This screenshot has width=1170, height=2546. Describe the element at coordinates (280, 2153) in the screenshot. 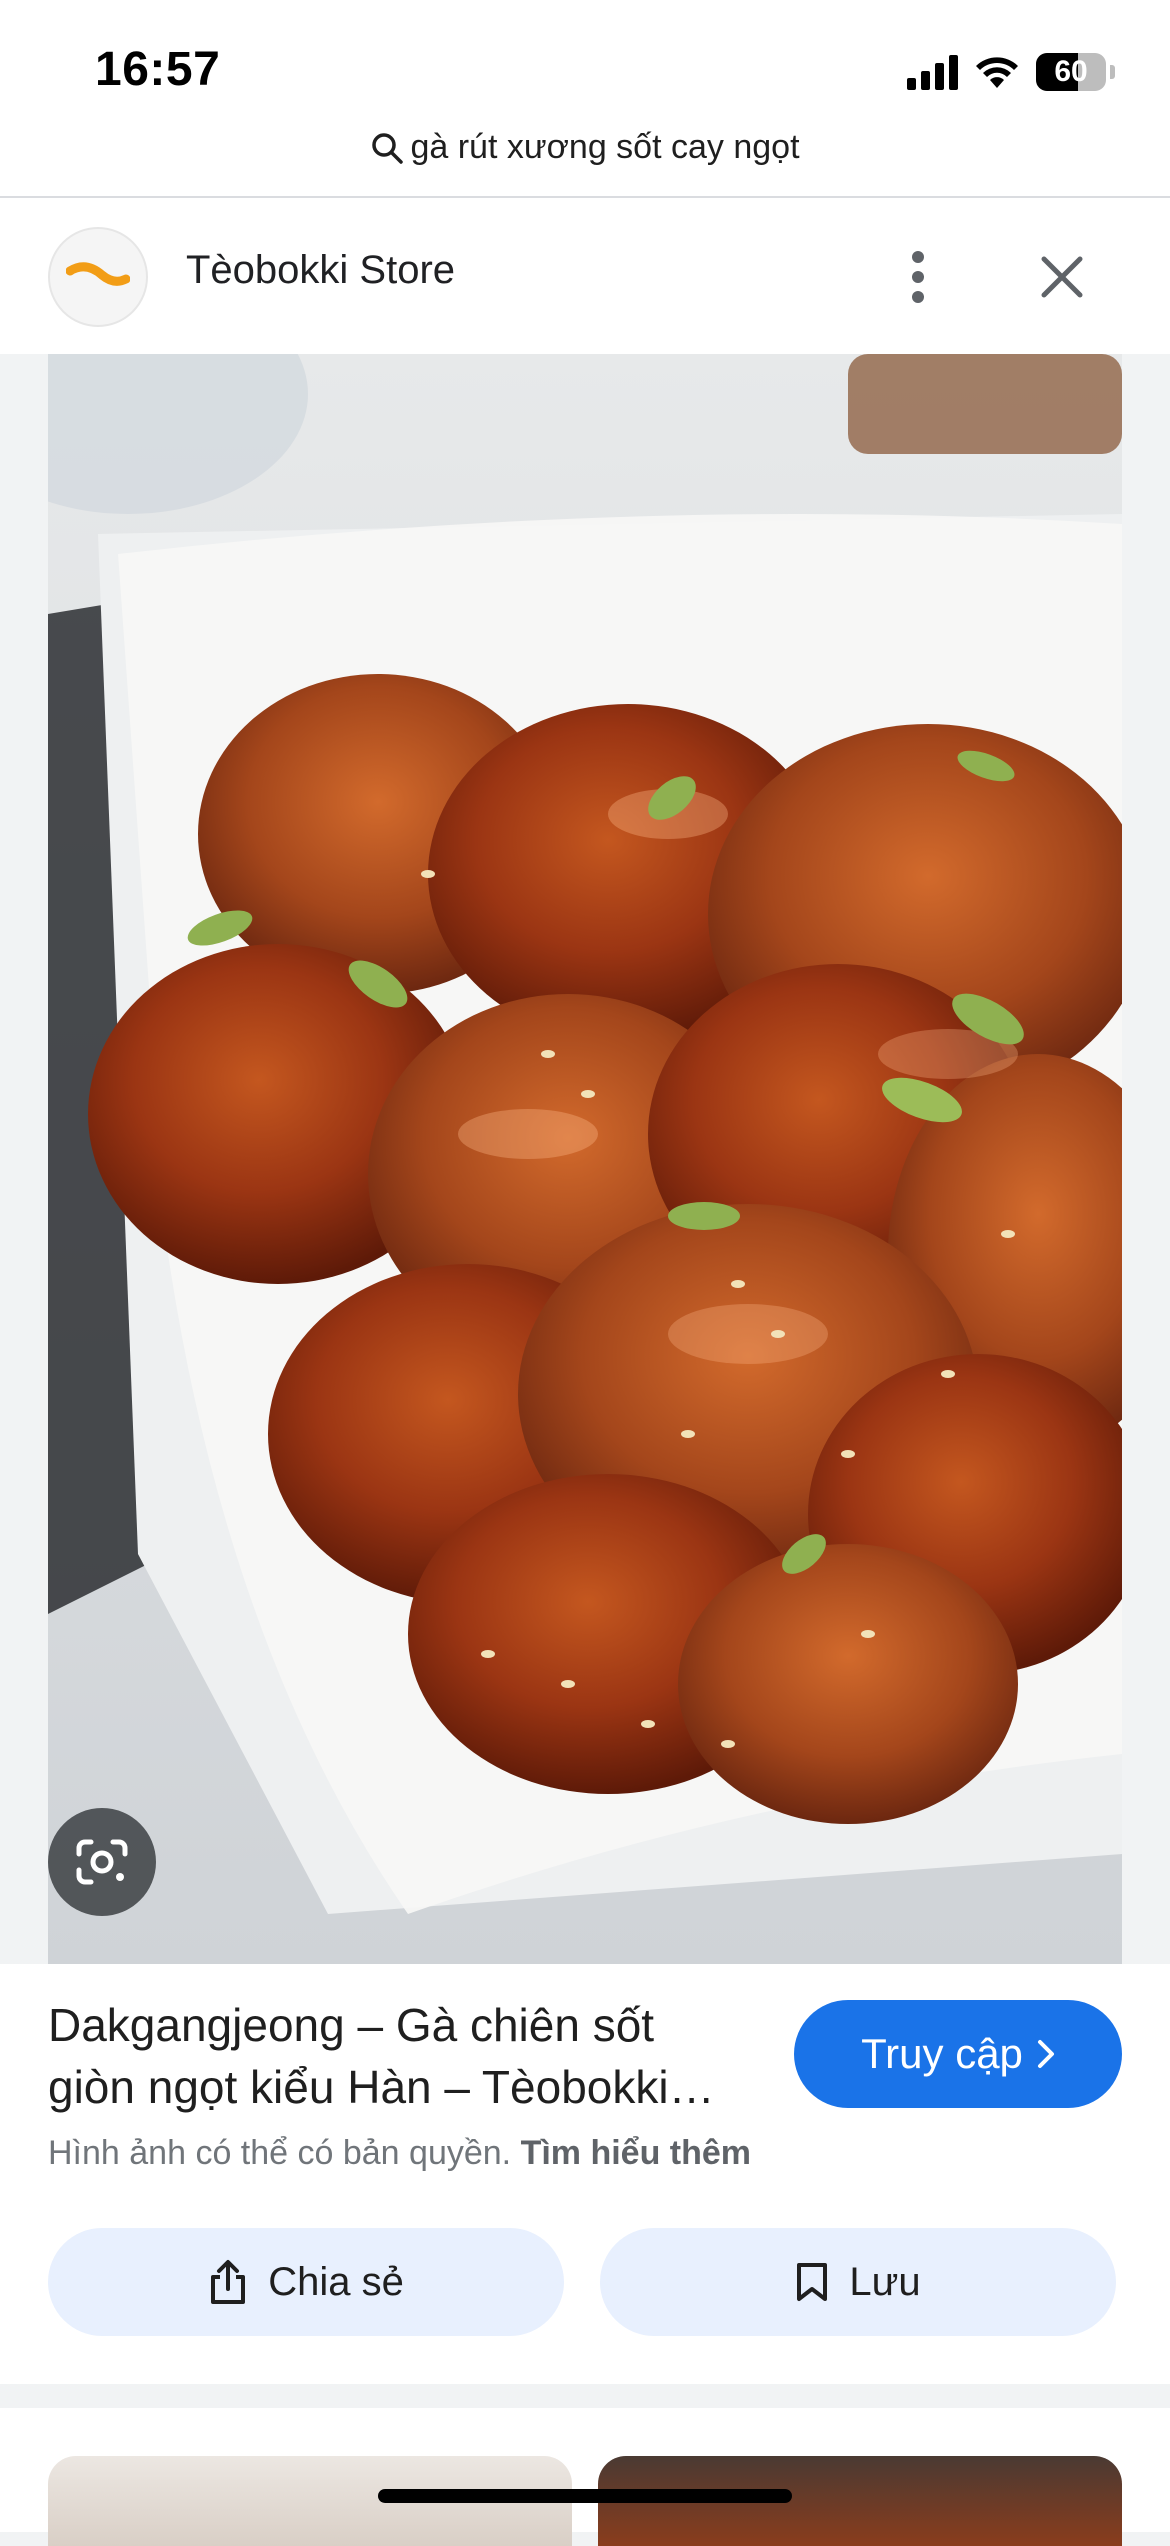

I see `copyright-text: Hình ảnh có thể có bản quyền.` at that location.